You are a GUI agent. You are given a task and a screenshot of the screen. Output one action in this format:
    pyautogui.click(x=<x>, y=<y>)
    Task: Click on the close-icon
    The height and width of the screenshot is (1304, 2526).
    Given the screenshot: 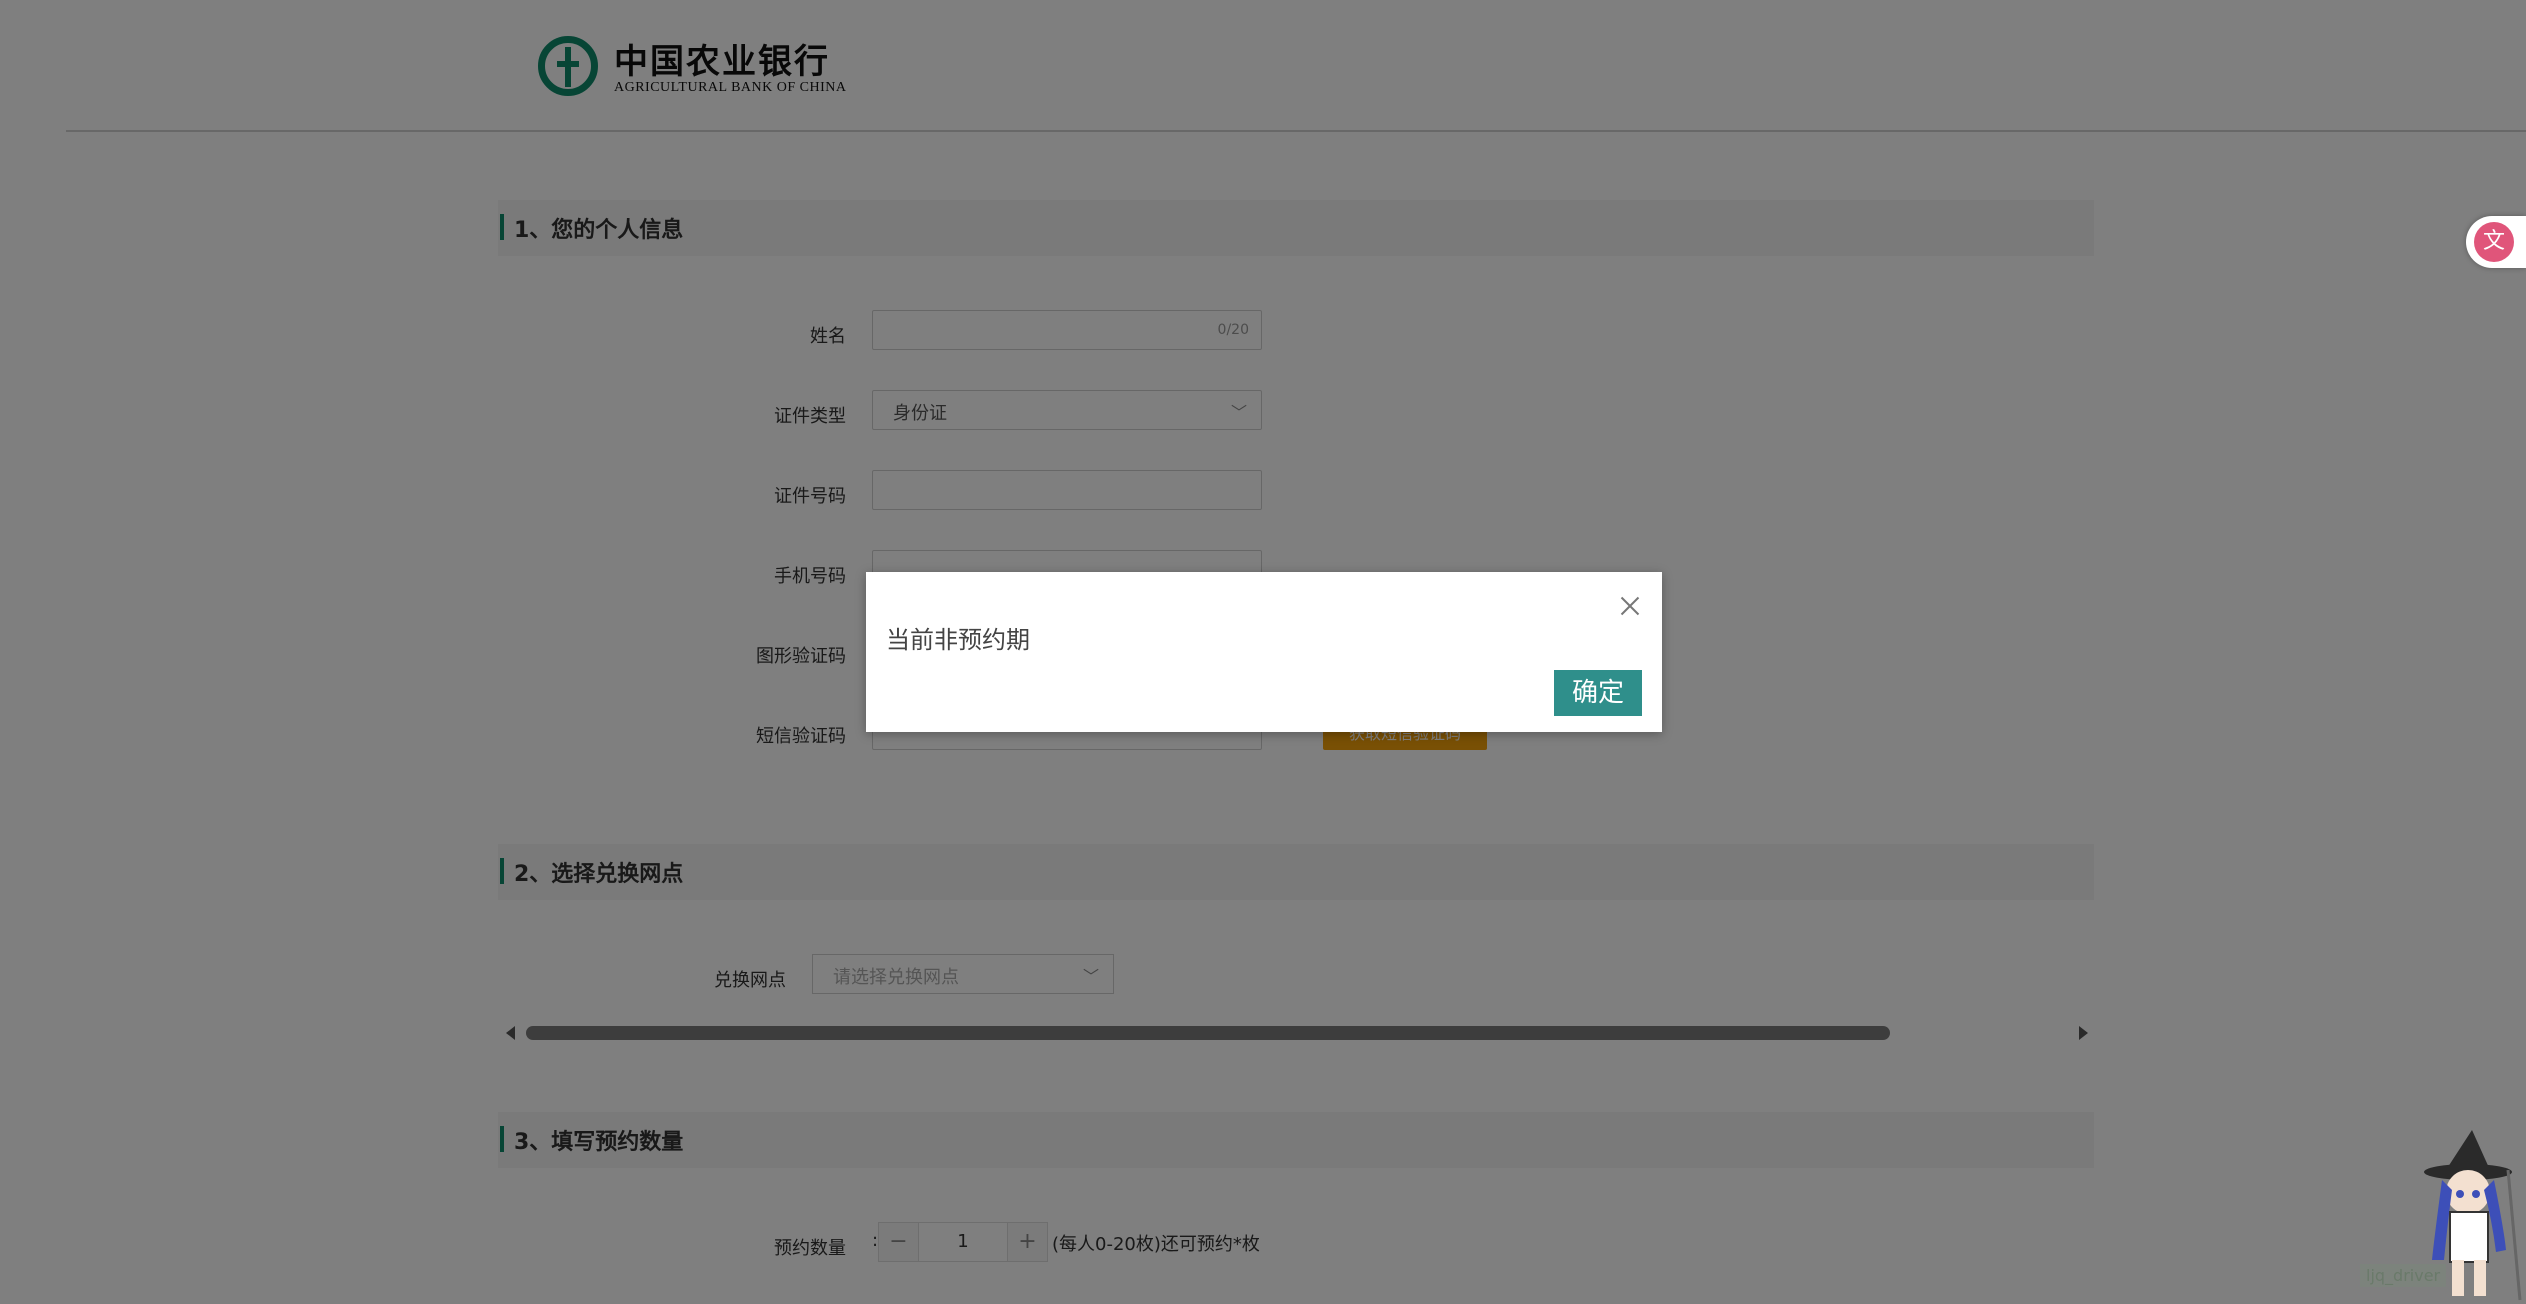 What is the action you would take?
    pyautogui.click(x=1630, y=606)
    